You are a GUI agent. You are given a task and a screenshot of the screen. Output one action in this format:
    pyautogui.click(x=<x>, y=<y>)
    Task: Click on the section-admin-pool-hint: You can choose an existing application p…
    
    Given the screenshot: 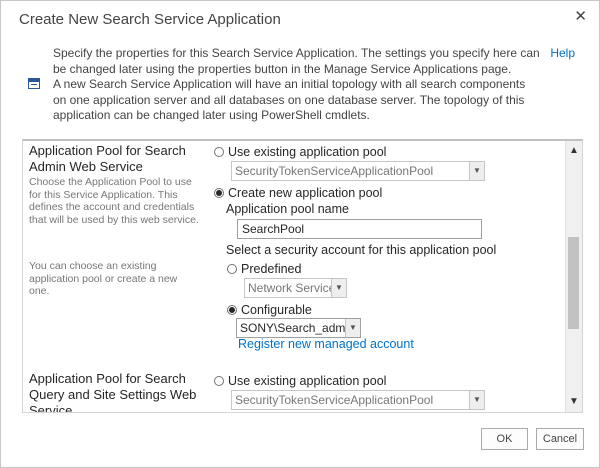 What is the action you would take?
    pyautogui.click(x=103, y=278)
    